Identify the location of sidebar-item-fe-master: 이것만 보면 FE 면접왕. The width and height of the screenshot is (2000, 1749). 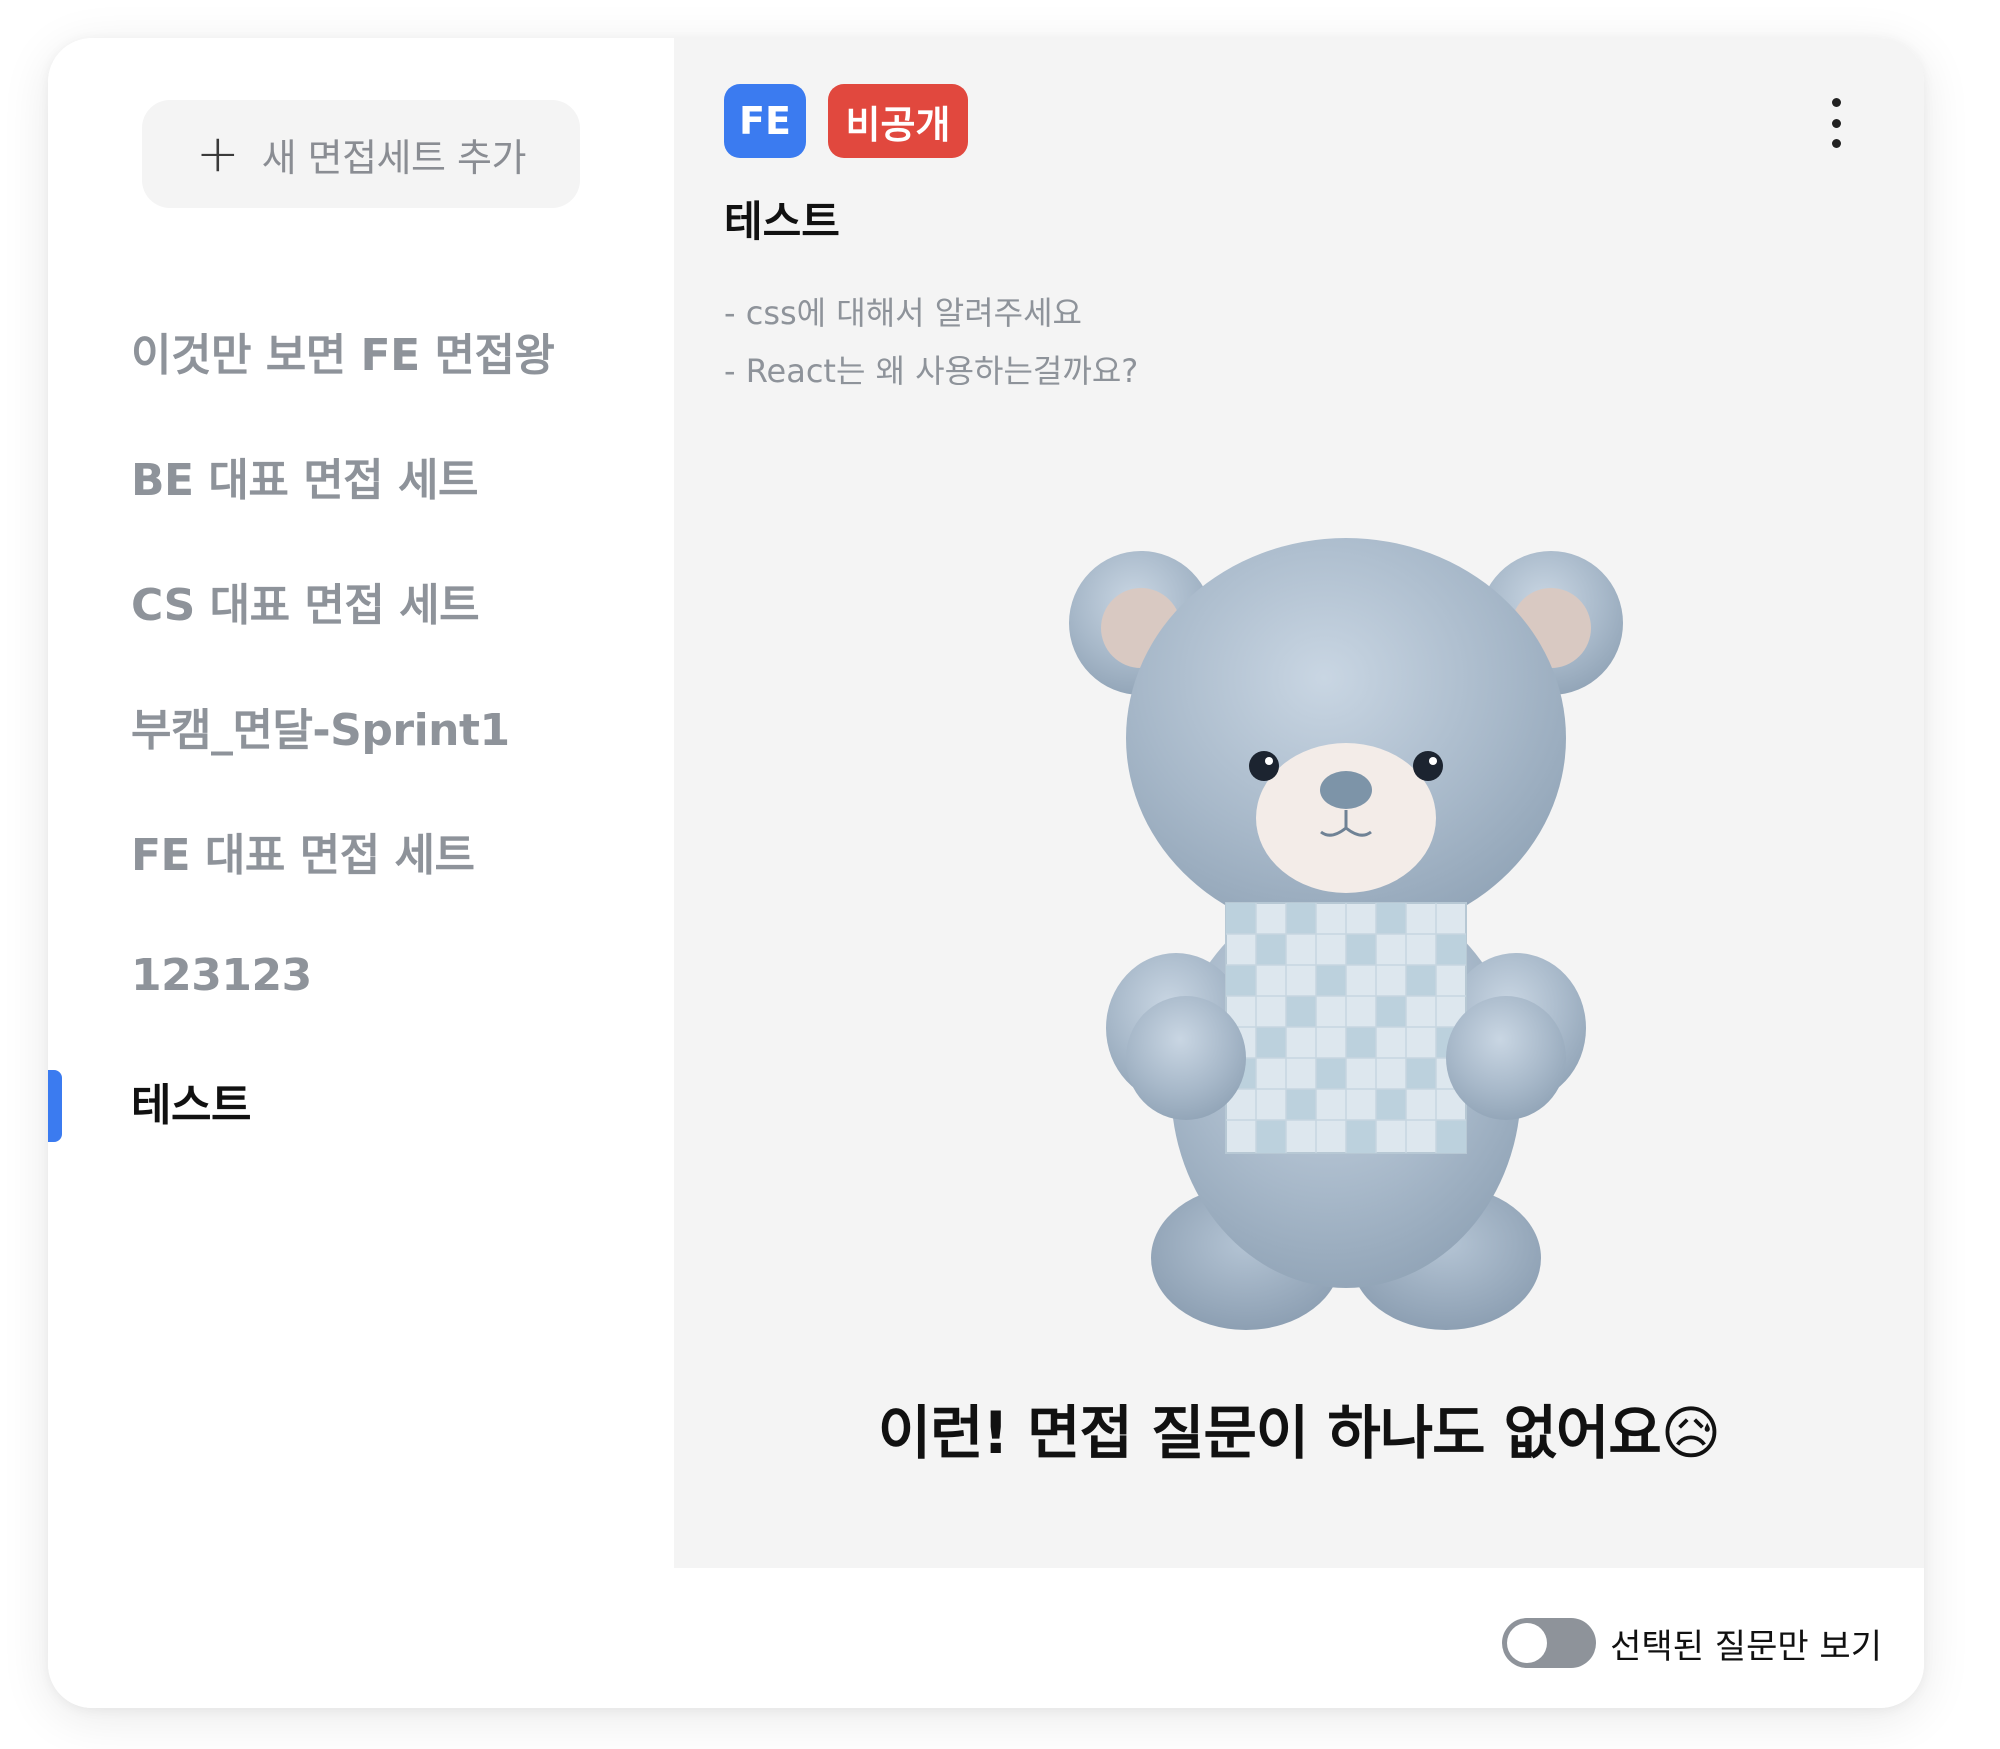
(361, 350).